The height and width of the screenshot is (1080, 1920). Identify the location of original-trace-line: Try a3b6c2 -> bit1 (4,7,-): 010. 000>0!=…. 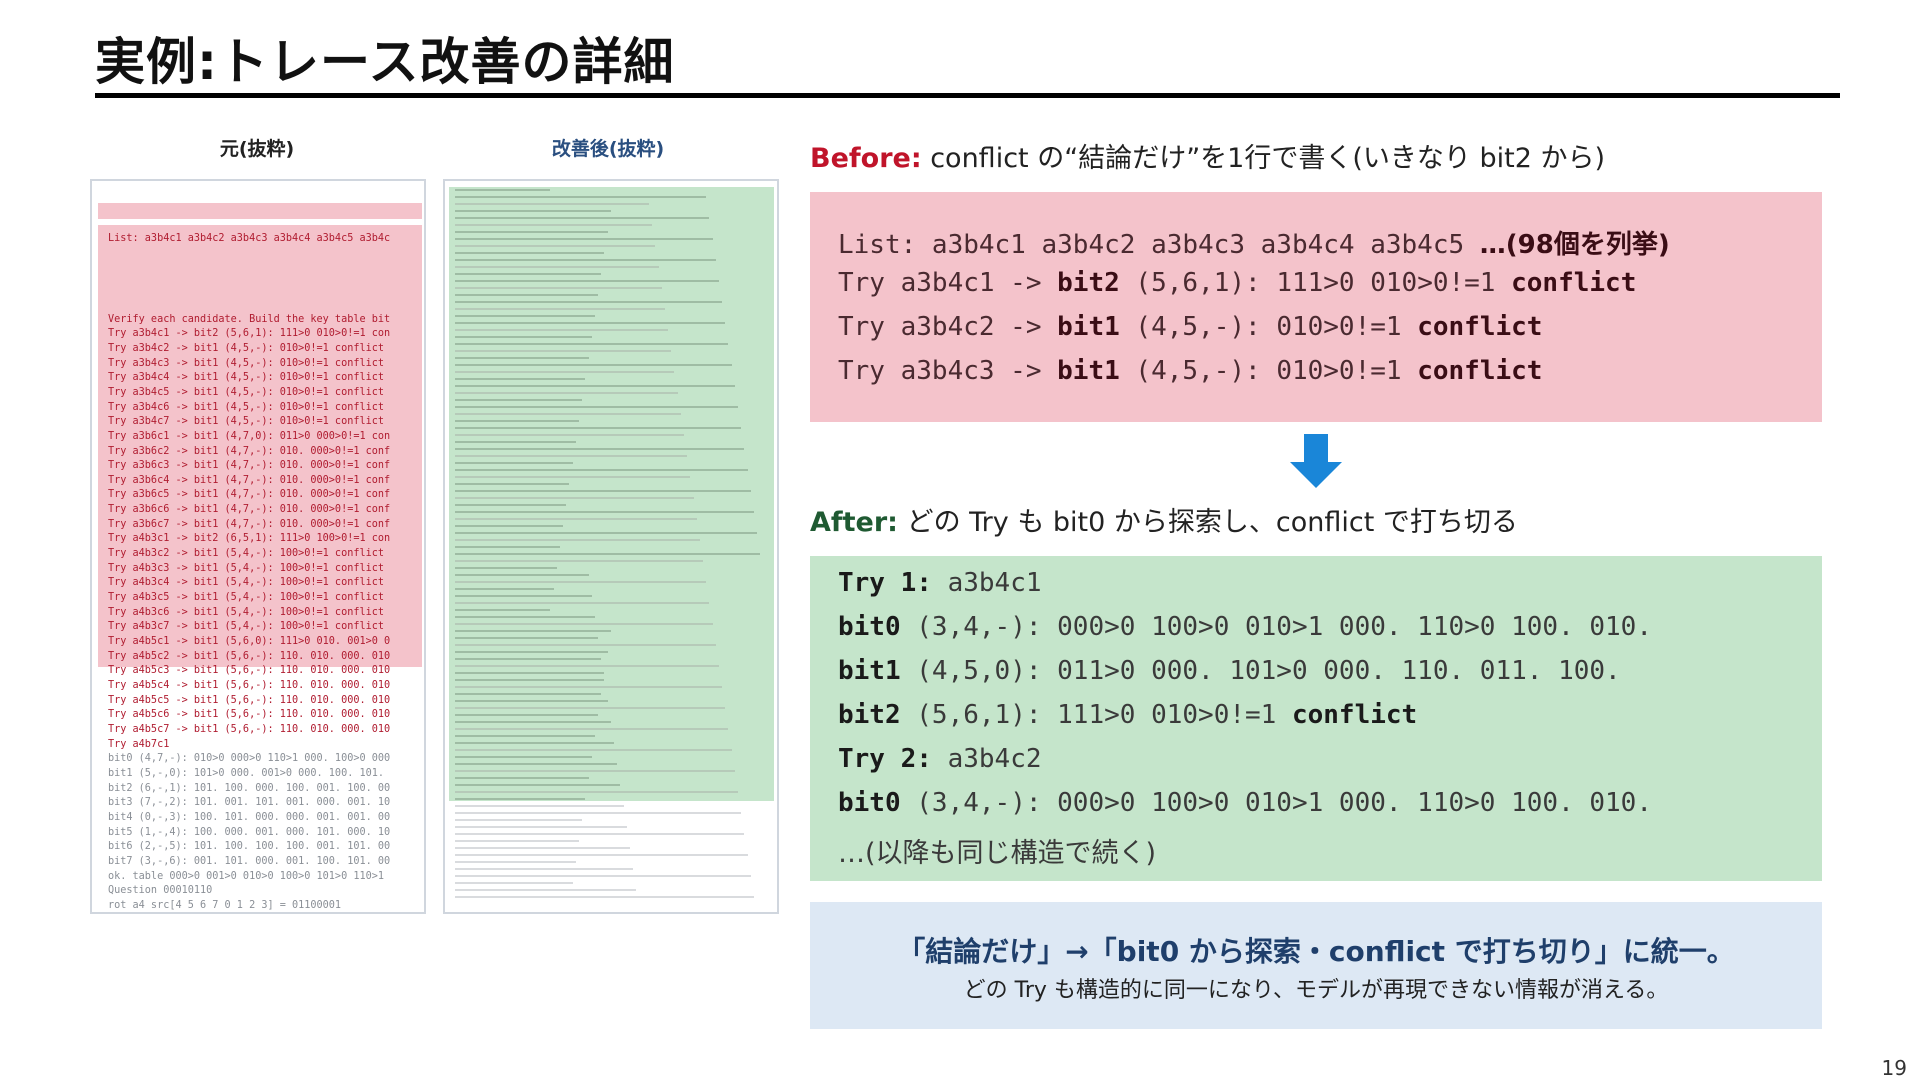
(249, 451).